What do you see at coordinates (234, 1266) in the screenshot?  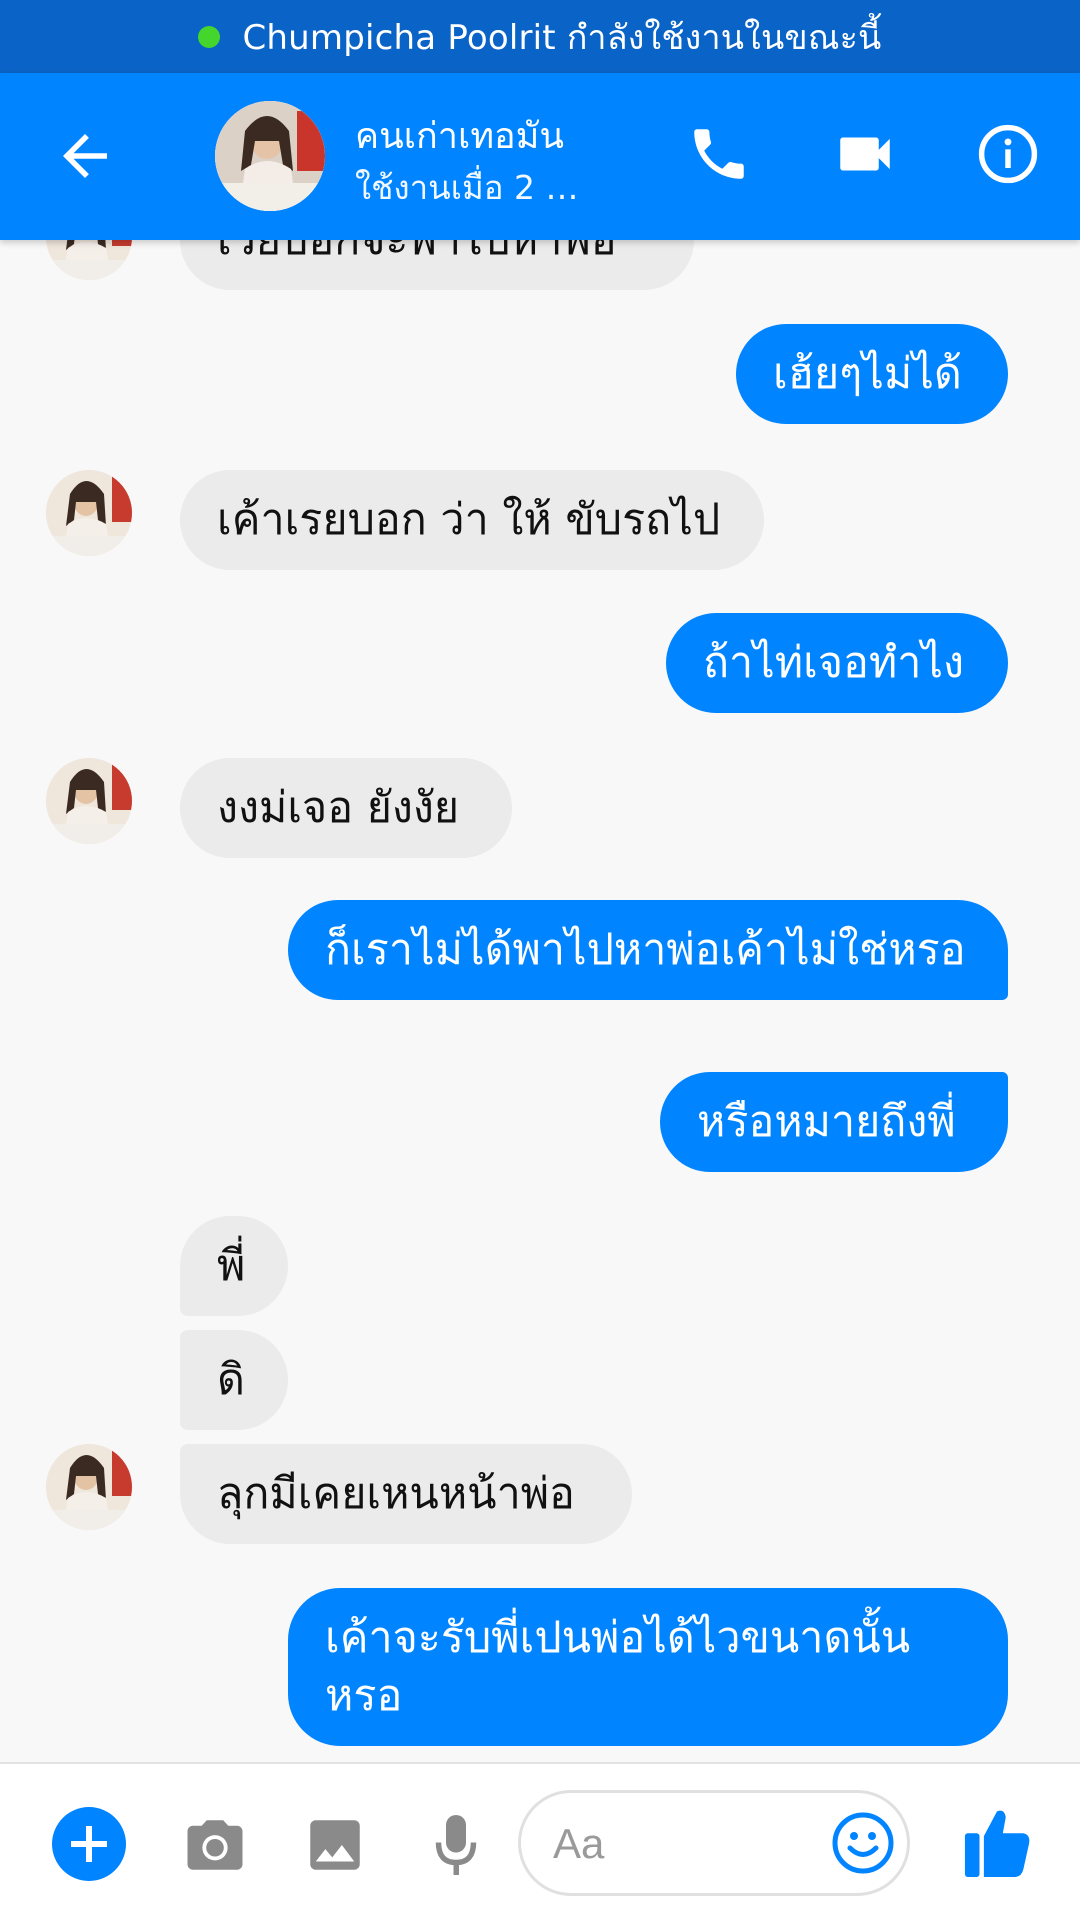 I see `incoming-message: พี่` at bounding box center [234, 1266].